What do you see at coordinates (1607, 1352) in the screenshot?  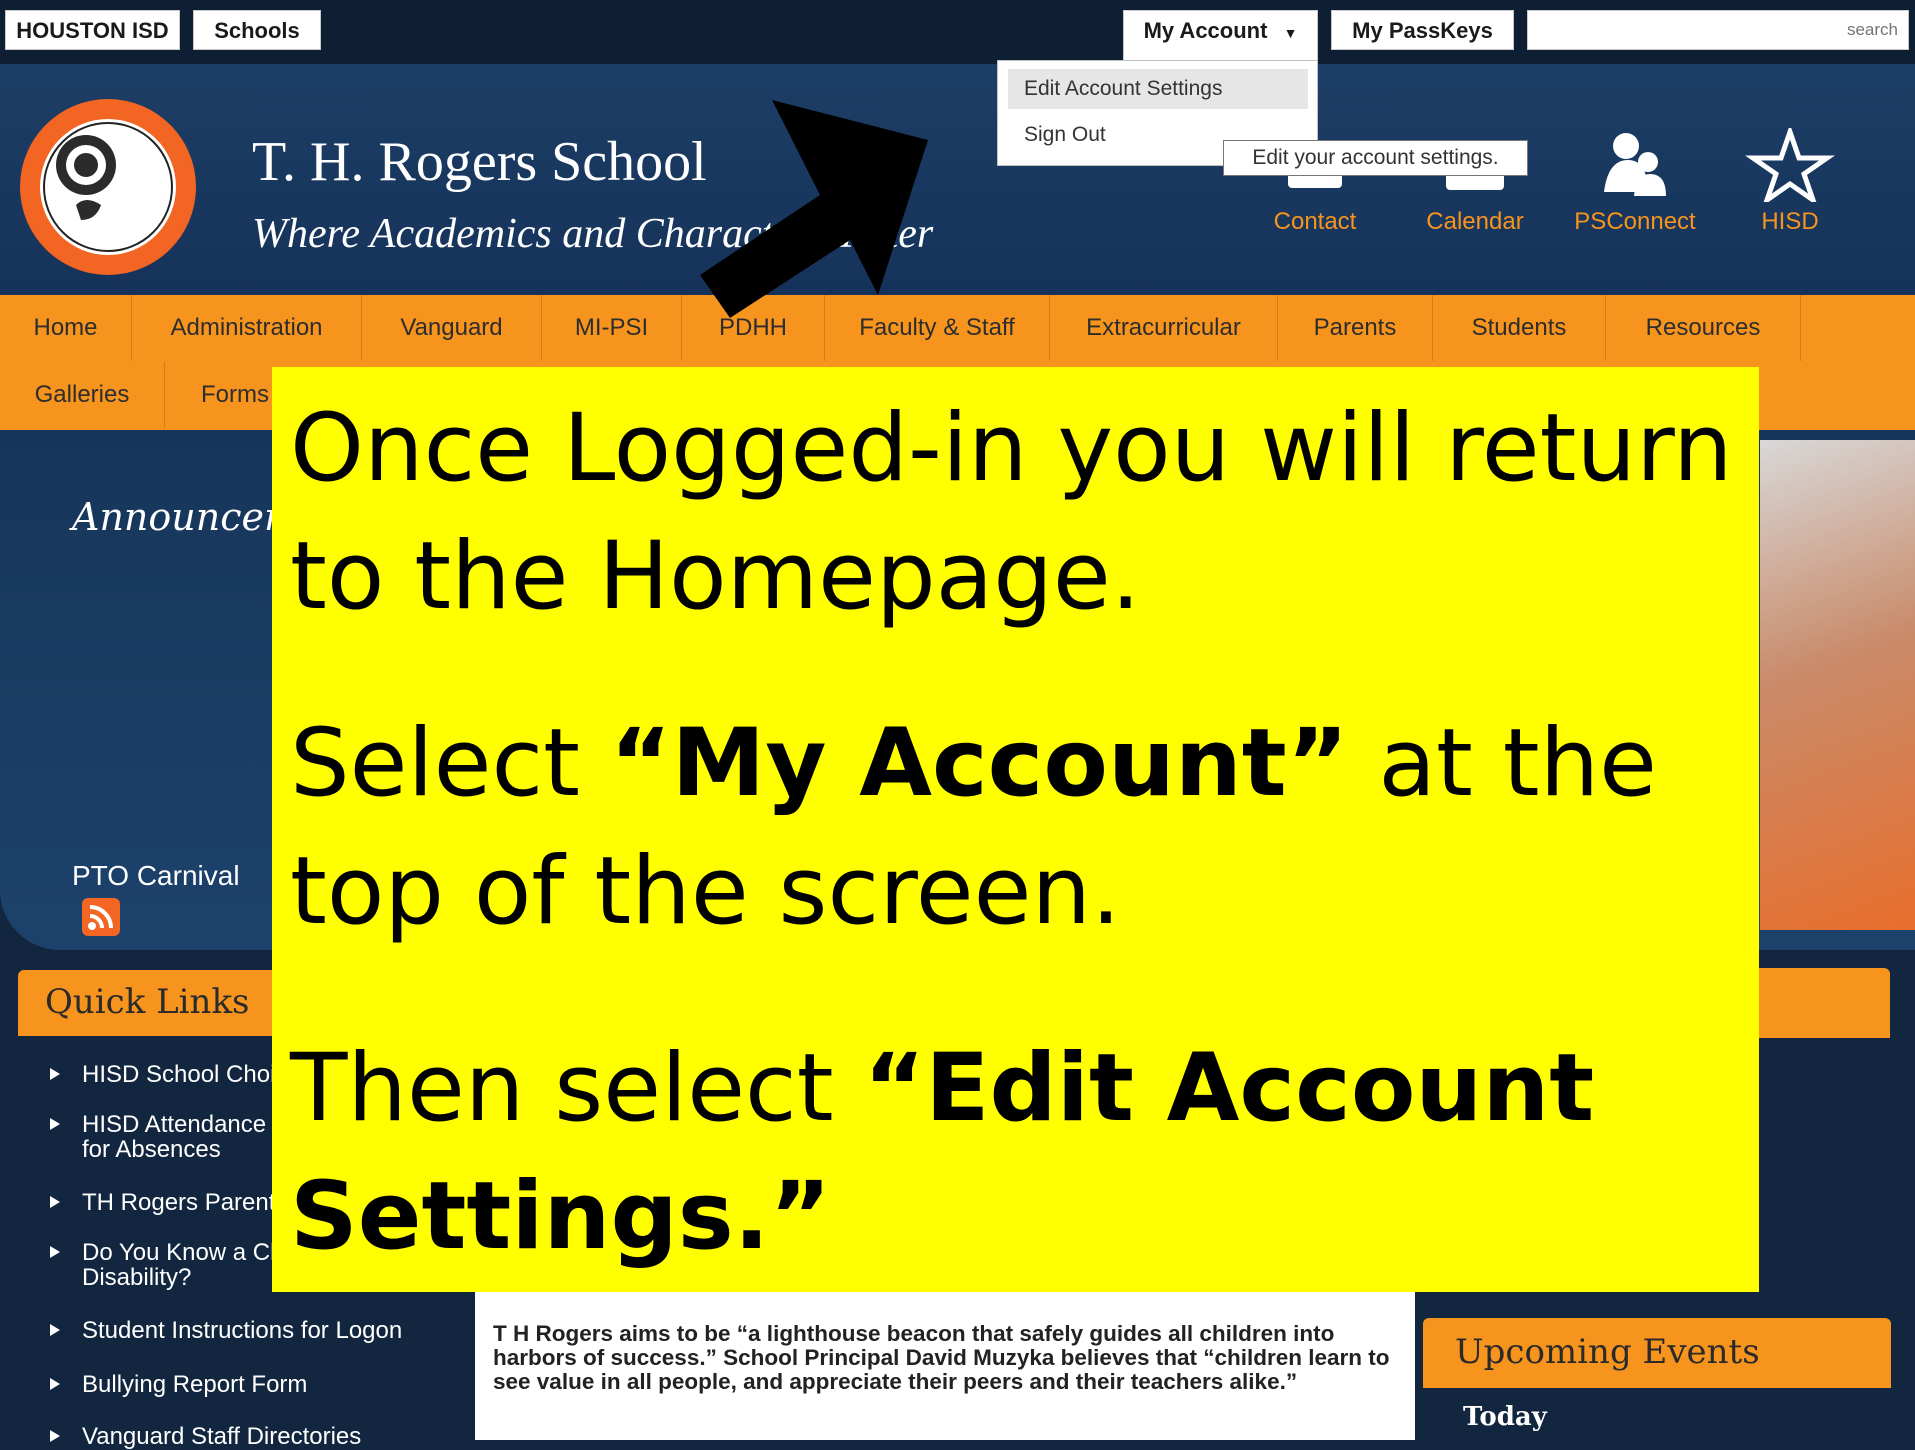 I see `upcoming-events-title: Upcoming Events` at bounding box center [1607, 1352].